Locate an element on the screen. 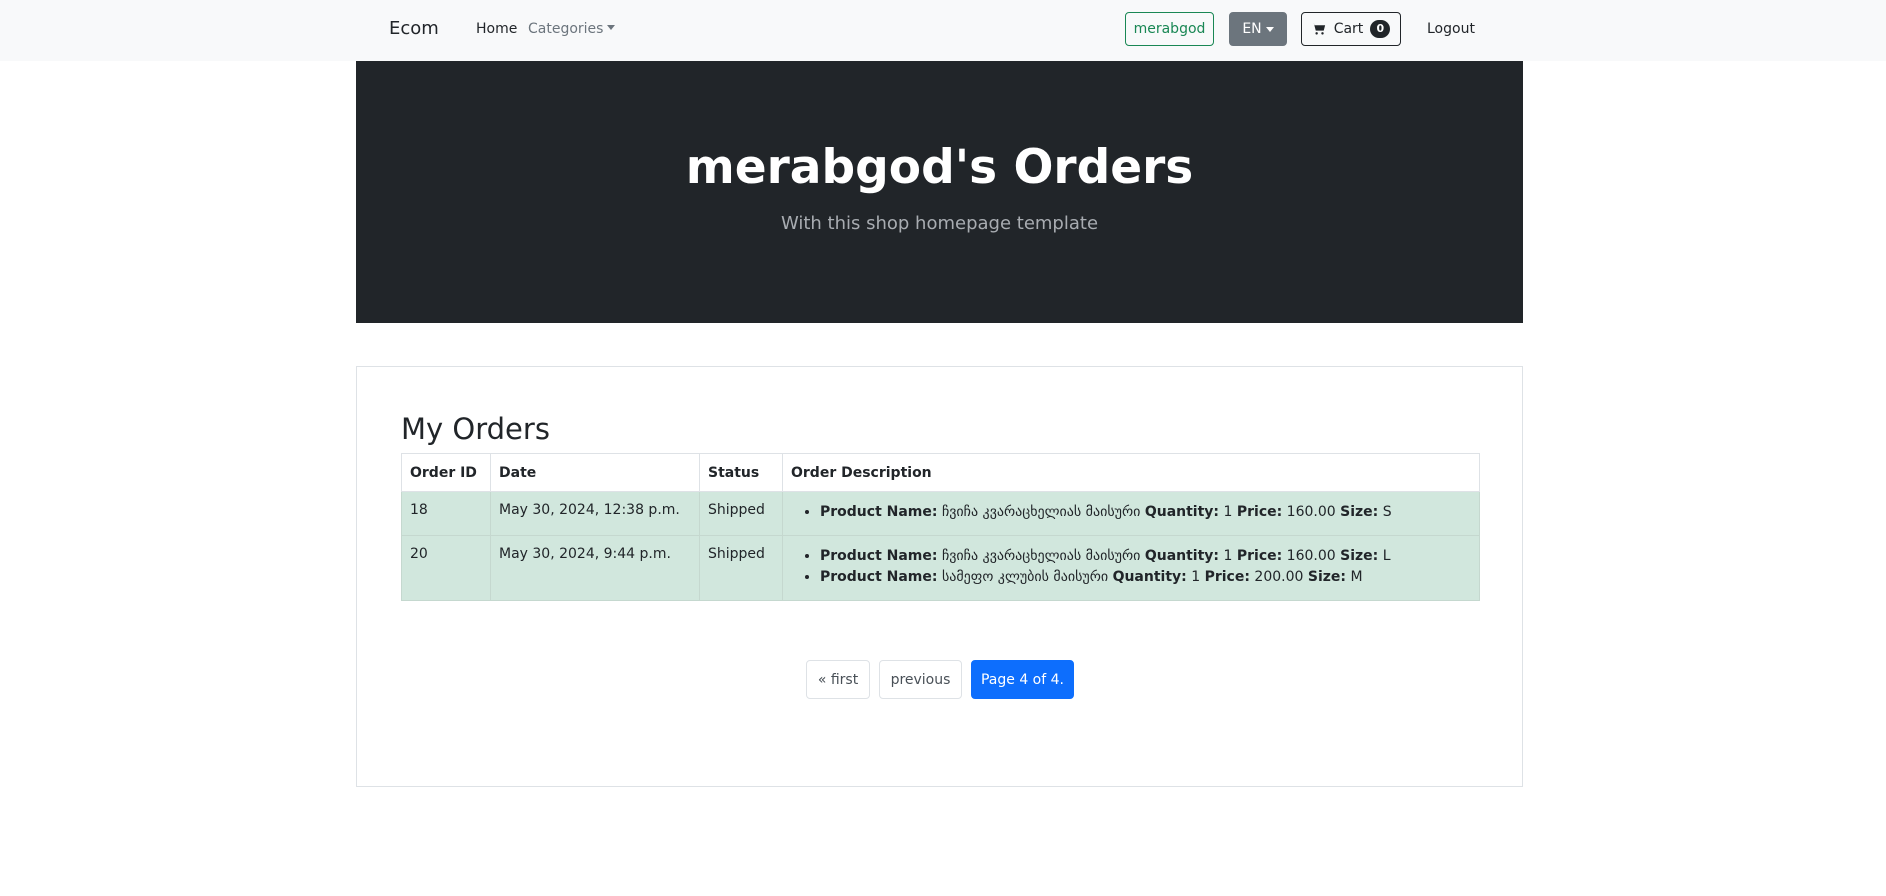 The width and height of the screenshot is (1886, 896). nav-categories-dropdown: Categories is located at coordinates (572, 29).